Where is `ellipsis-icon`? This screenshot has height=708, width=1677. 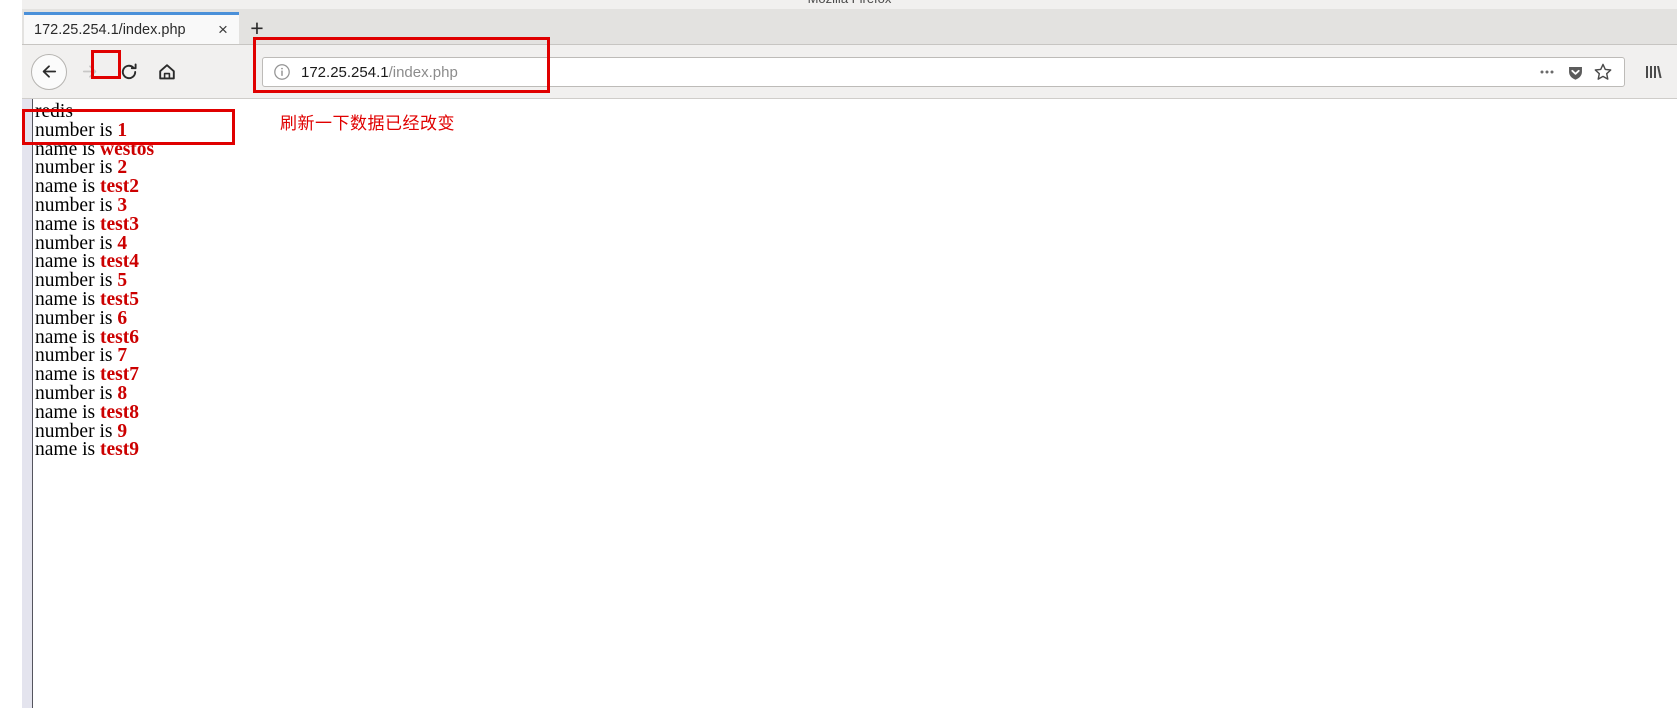
ellipsis-icon is located at coordinates (1547, 72).